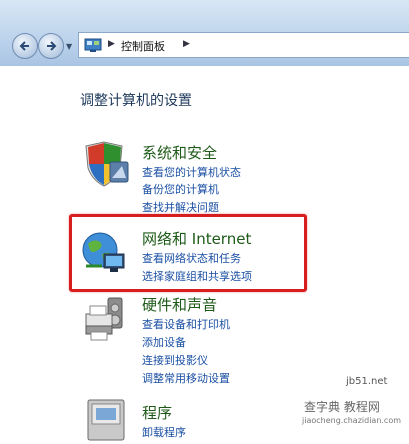 This screenshot has height=444, width=409. I want to click on category-title-hardware-sound: 硬件和声音, so click(179, 304).